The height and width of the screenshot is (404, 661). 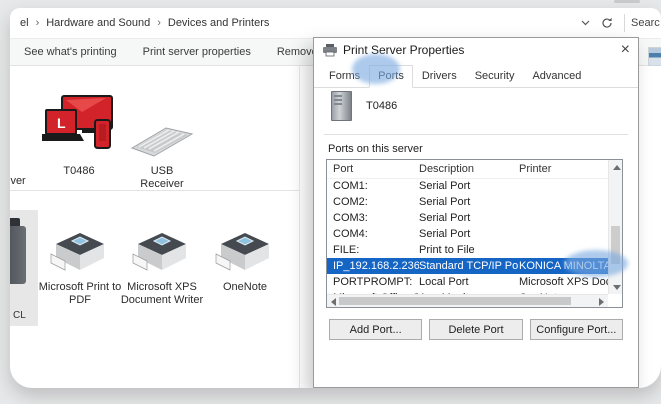 What do you see at coordinates (79, 171) in the screenshot?
I see `device-t0486-label: T0486` at bounding box center [79, 171].